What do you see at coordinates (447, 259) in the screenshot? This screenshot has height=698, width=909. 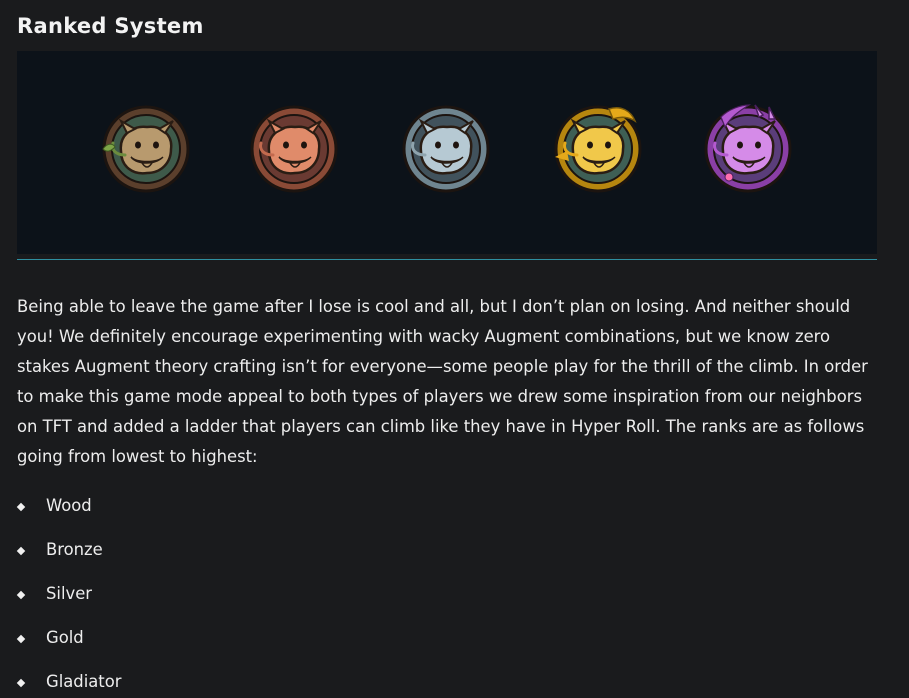 I see `section-divider` at bounding box center [447, 259].